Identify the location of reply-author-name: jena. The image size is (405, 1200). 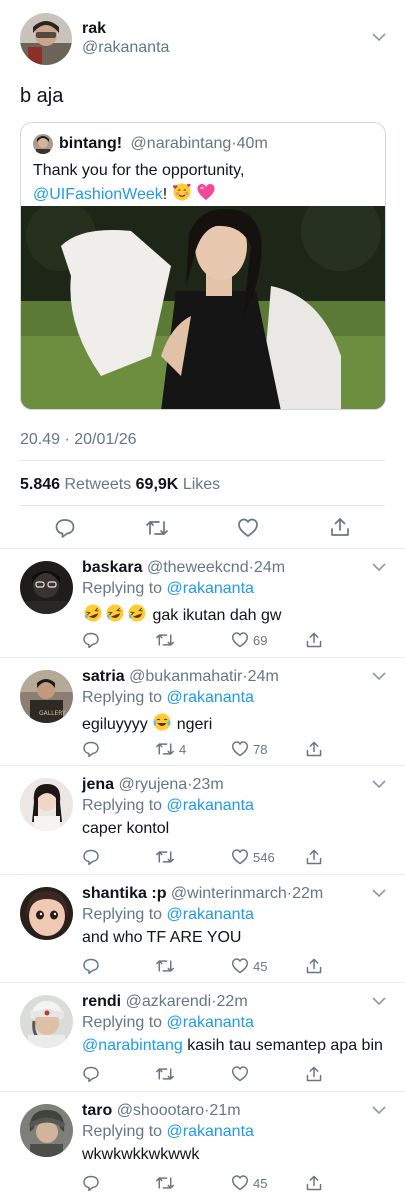
(98, 784).